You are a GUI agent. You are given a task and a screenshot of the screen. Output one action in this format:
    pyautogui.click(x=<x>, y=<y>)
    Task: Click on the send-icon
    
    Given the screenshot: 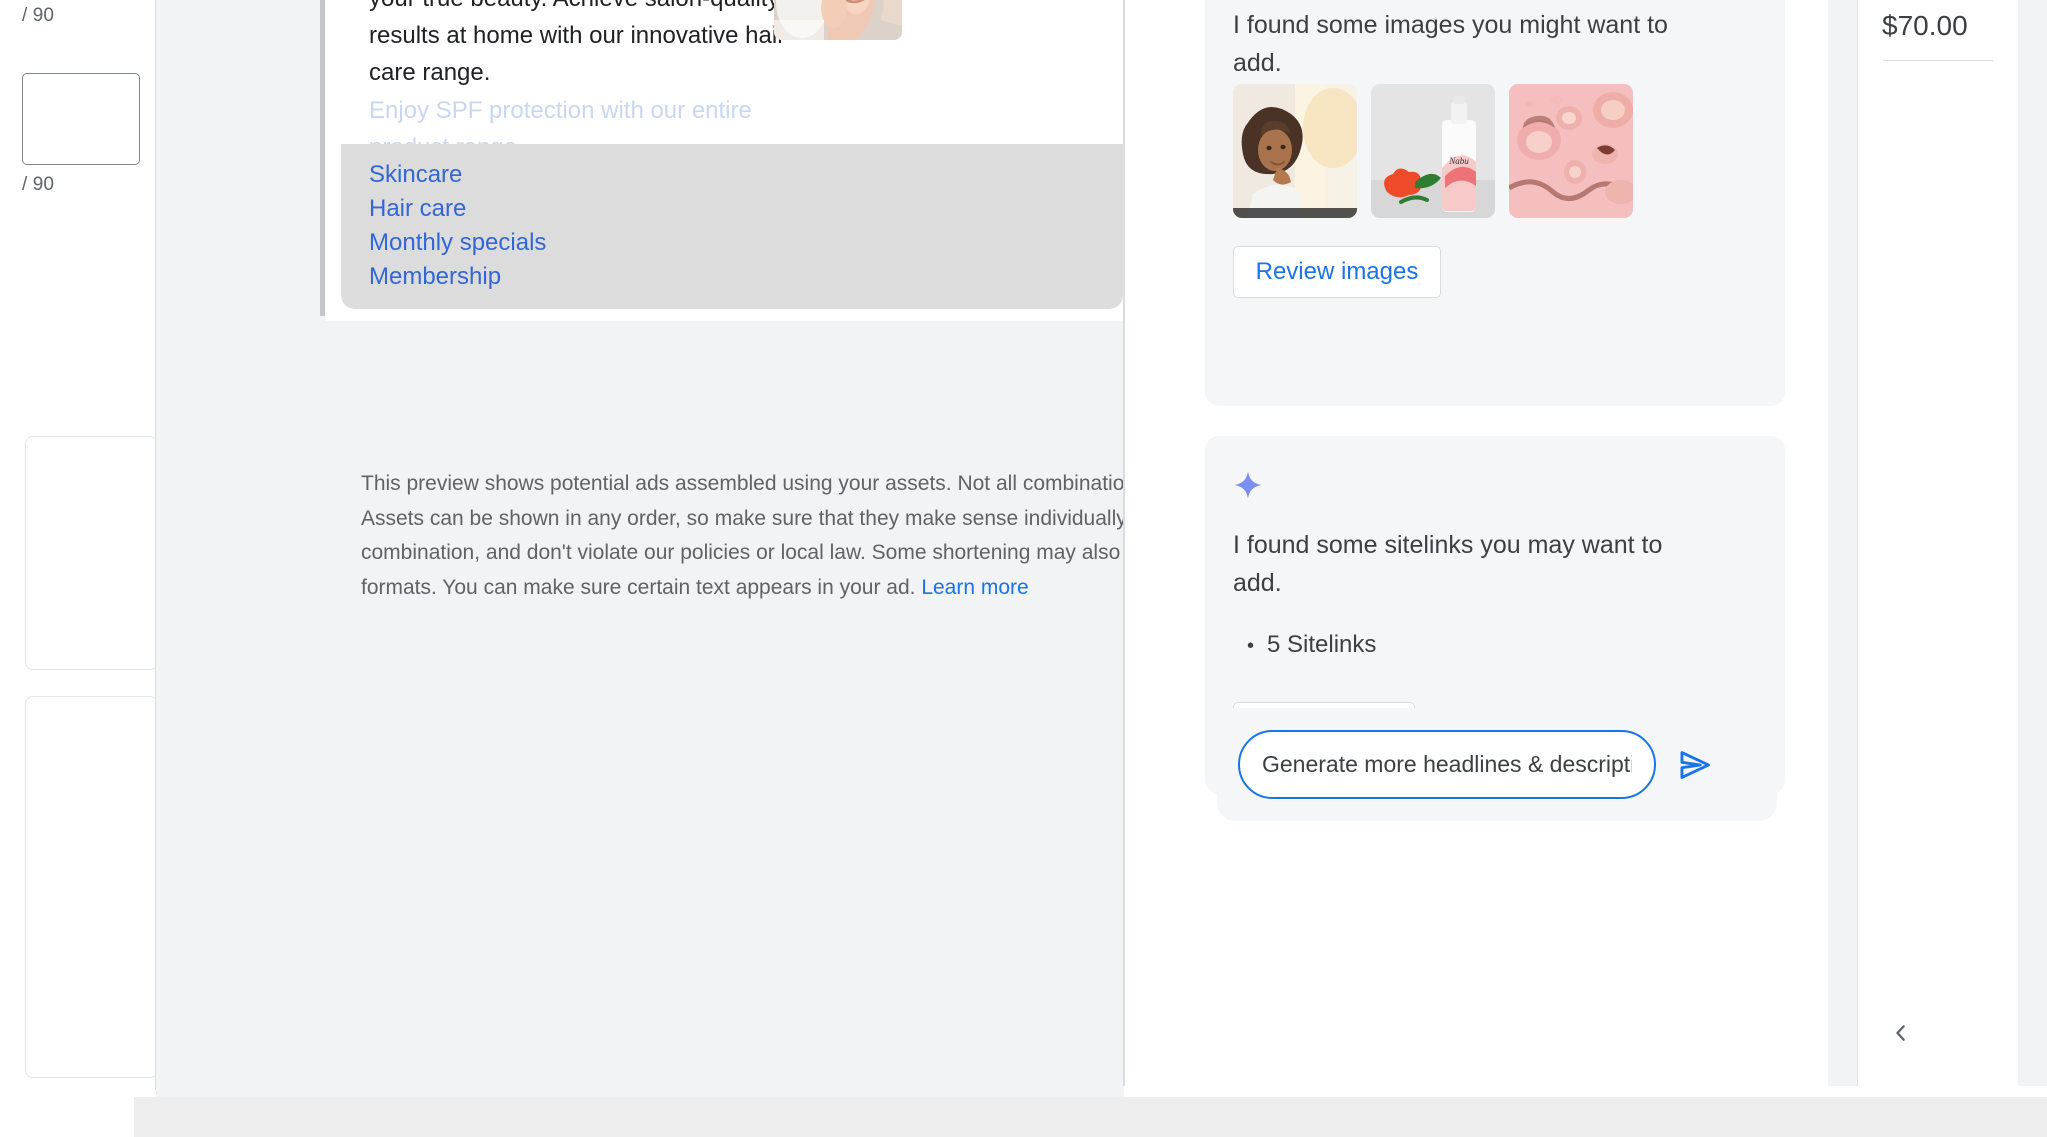 What is the action you would take?
    pyautogui.click(x=1695, y=764)
    